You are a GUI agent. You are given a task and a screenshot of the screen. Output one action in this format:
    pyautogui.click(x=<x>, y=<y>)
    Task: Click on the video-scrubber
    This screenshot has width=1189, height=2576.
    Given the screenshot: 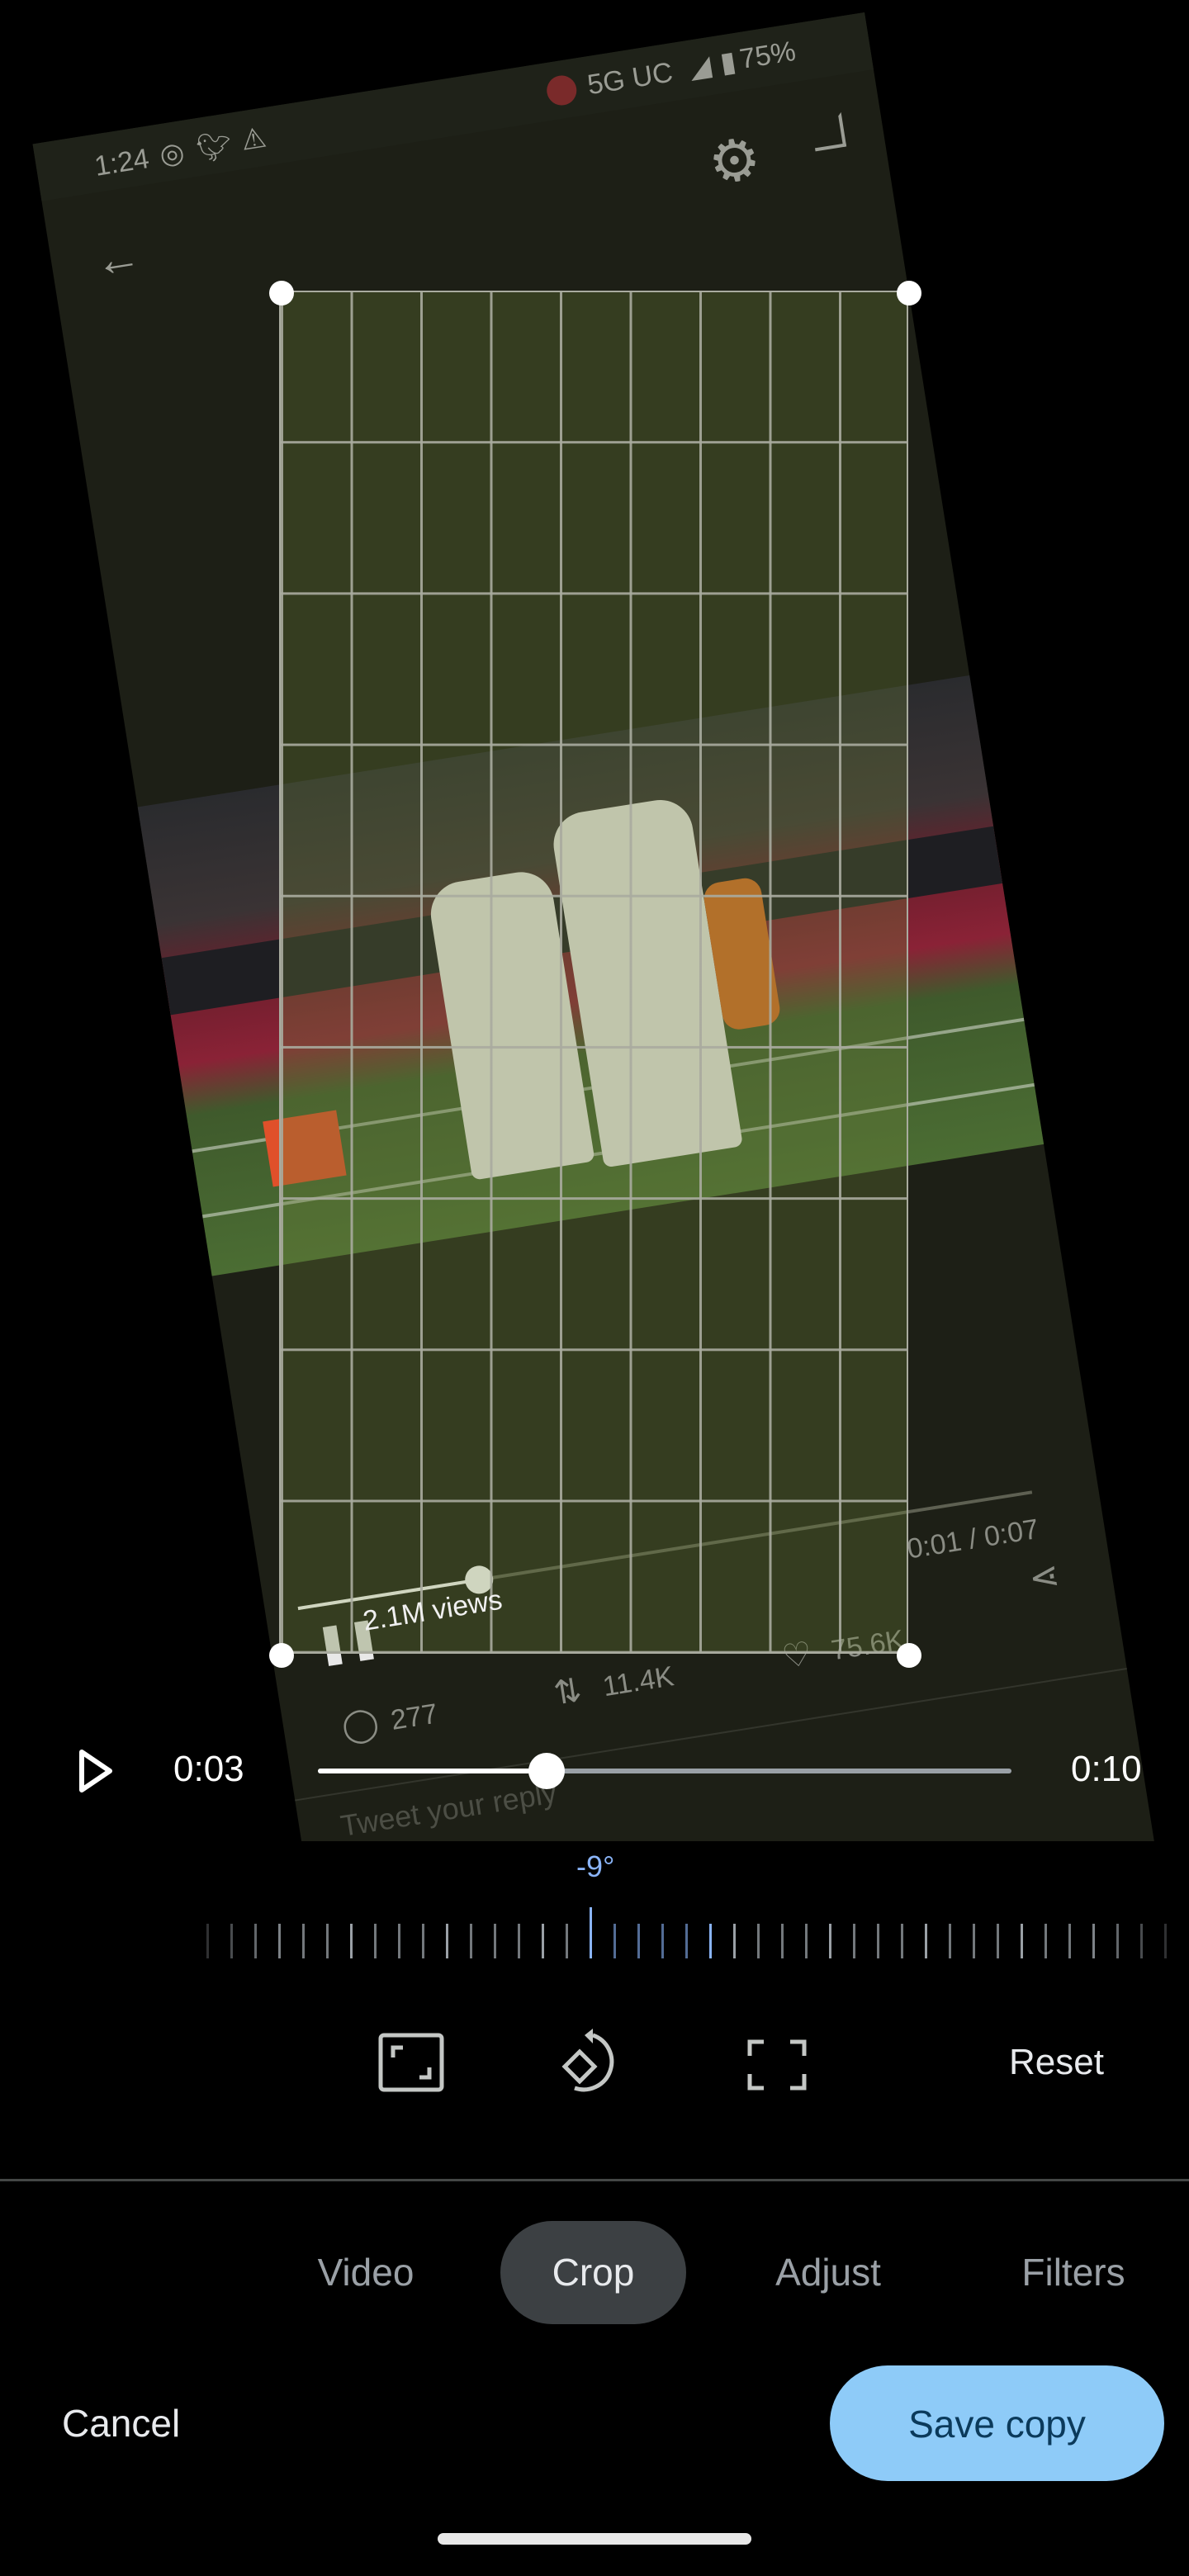 What is the action you would take?
    pyautogui.click(x=664, y=1771)
    